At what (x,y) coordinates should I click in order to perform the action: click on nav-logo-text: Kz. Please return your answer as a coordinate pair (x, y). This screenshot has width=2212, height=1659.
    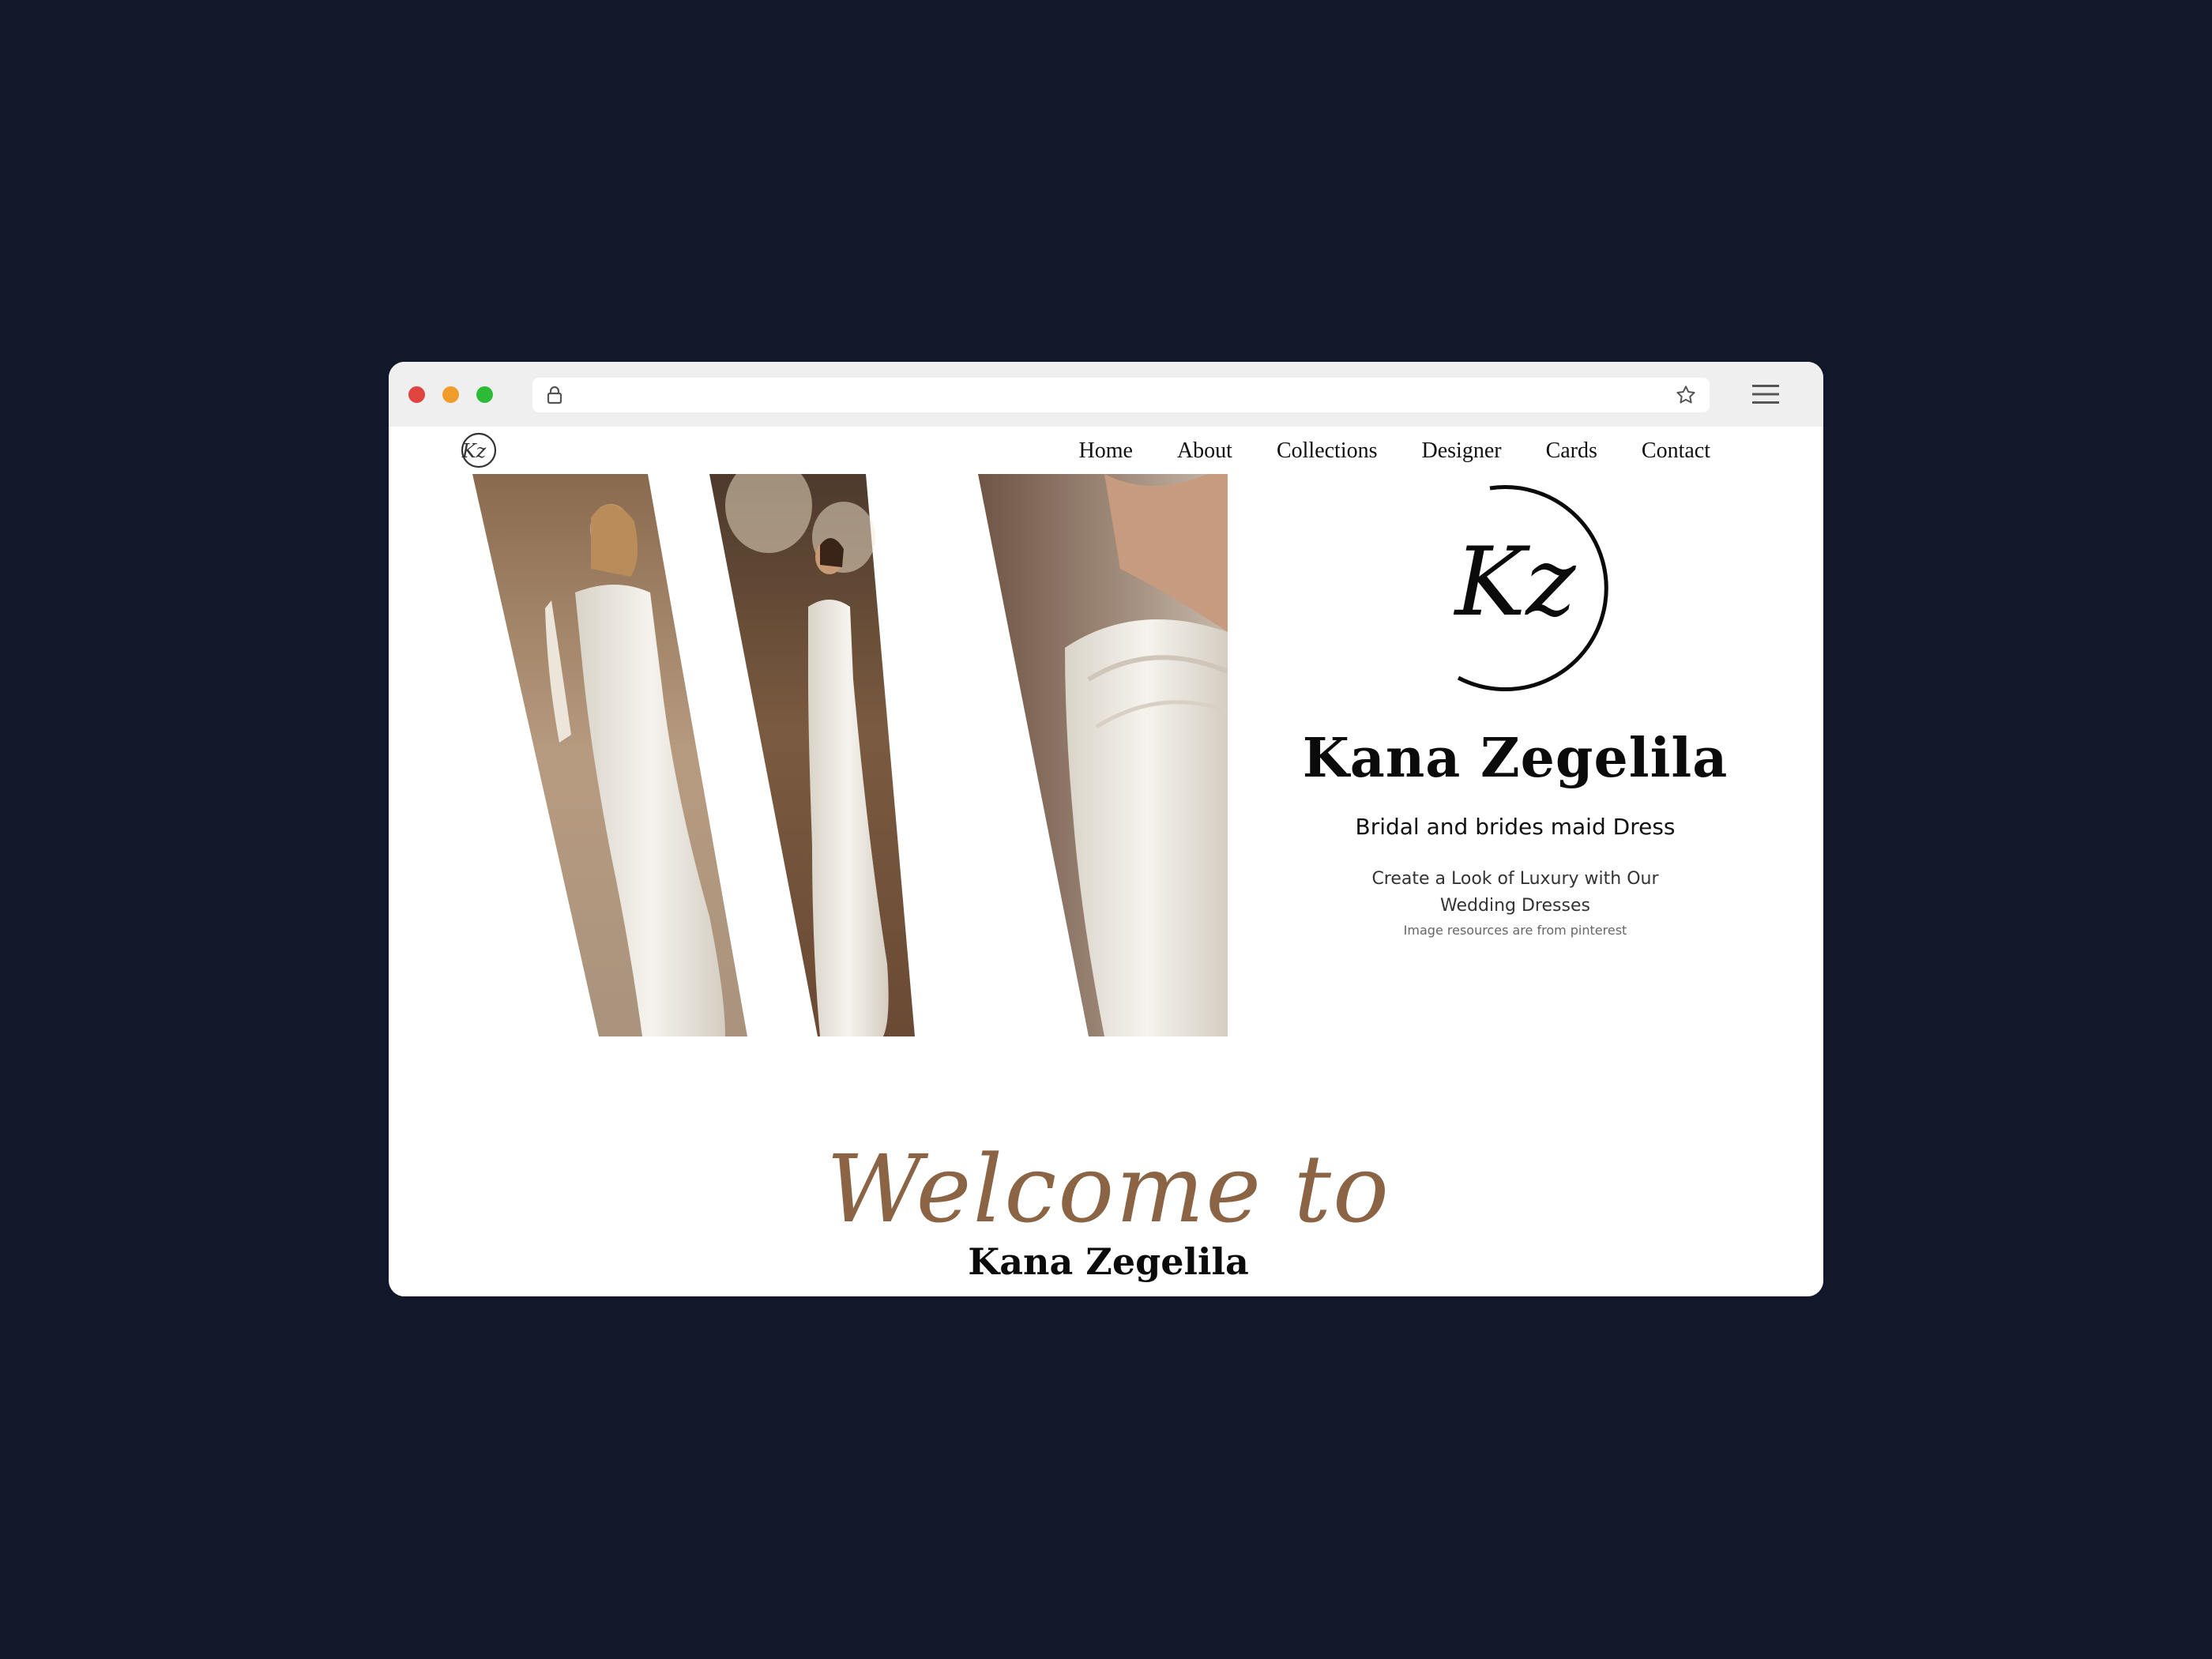
    Looking at the image, I should click on (474, 451).